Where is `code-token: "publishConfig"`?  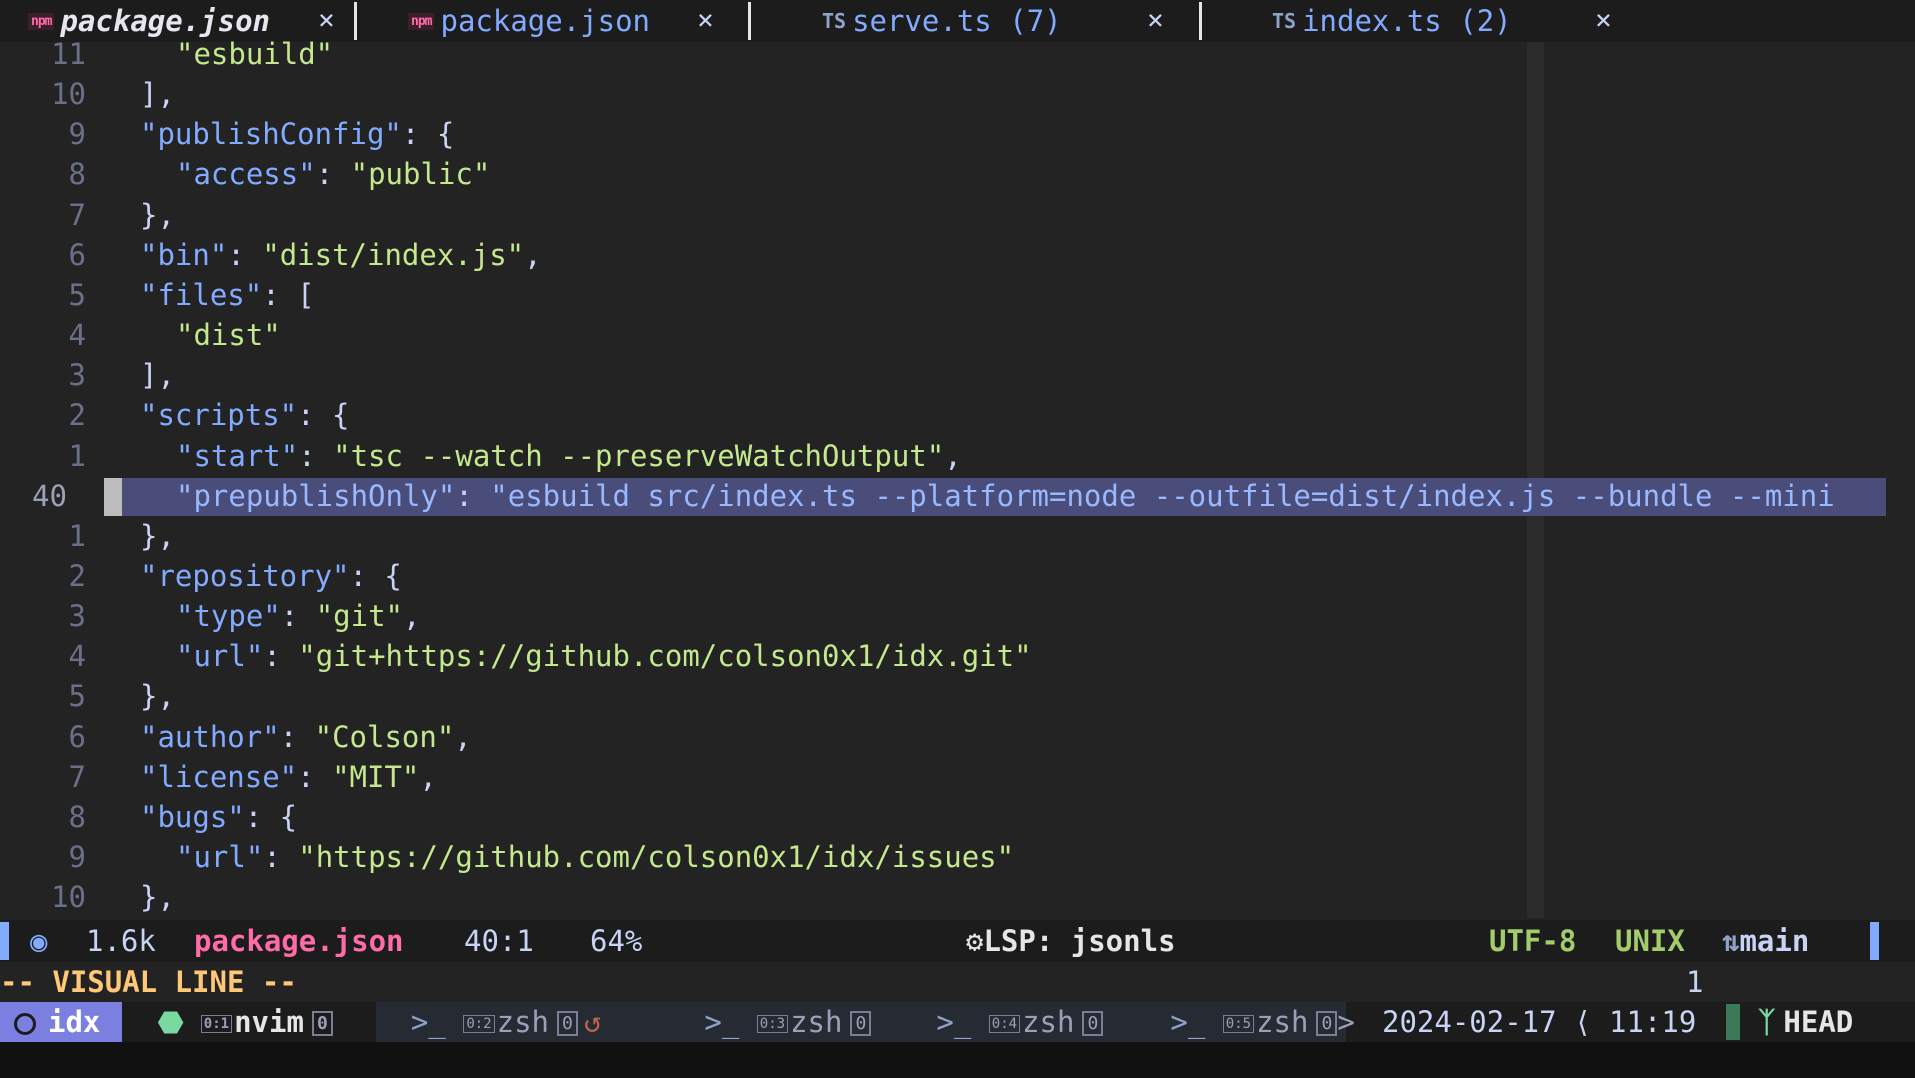
code-token: "publishConfig" is located at coordinates (271, 134).